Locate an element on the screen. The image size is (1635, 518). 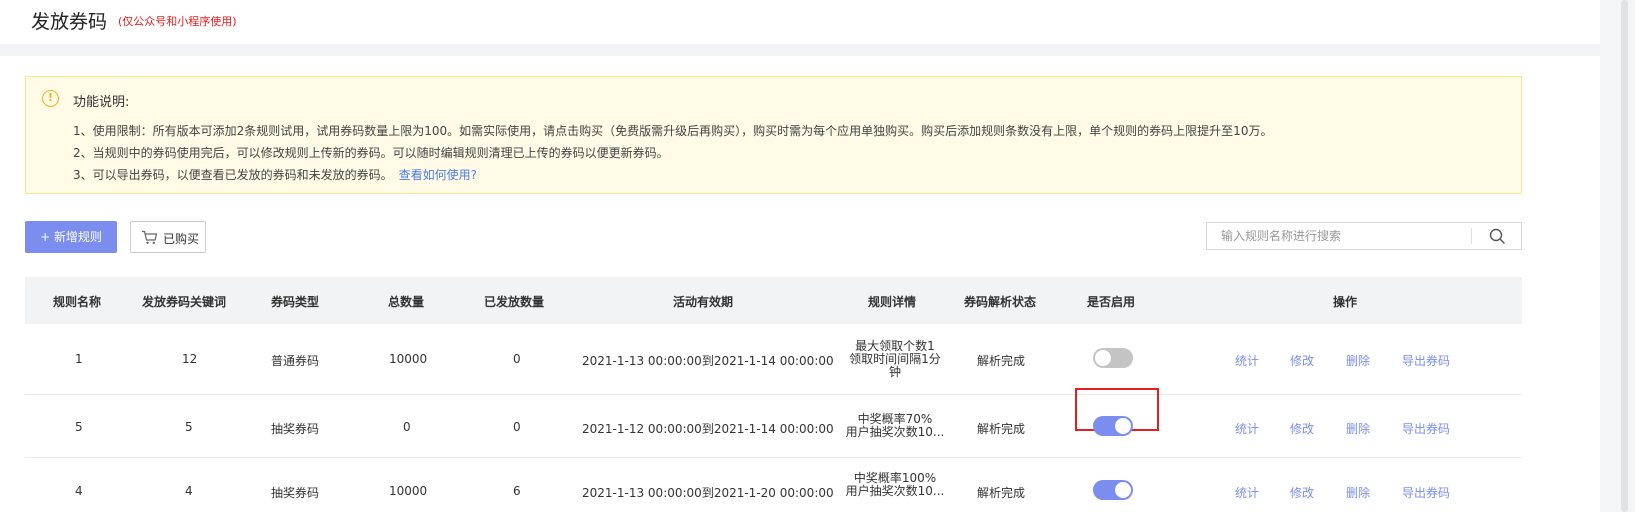
search-divider is located at coordinates (1471, 236).